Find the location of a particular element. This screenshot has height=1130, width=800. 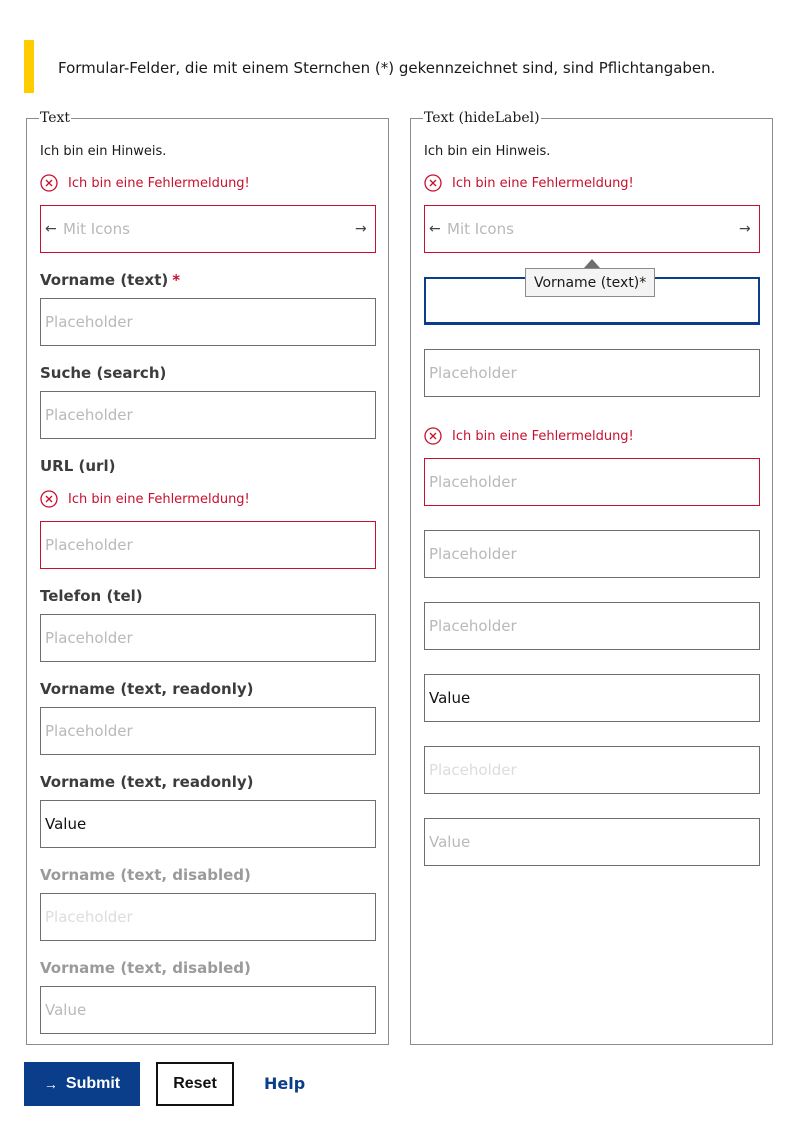

submit-button: → Submit is located at coordinates (82, 1084).